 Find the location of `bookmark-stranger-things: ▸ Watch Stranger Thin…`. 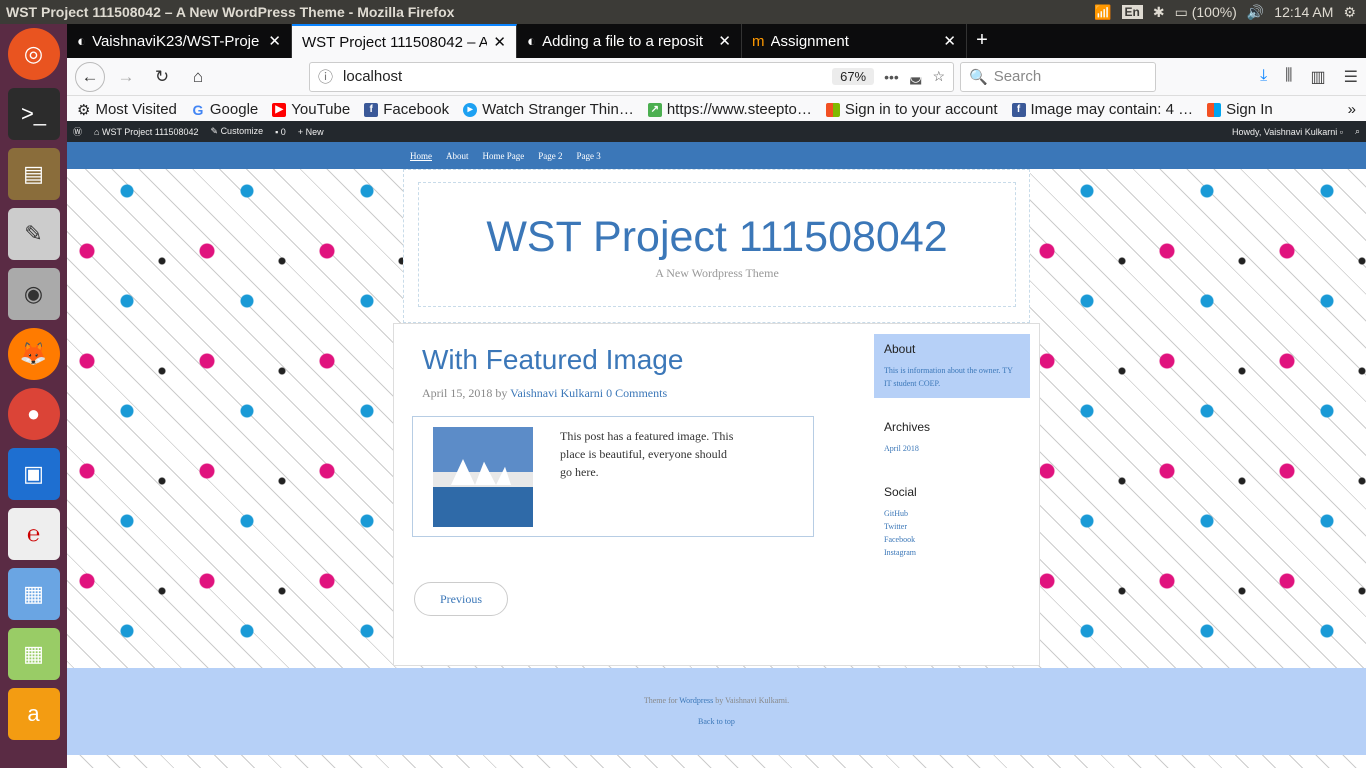

bookmark-stranger-things: ▸ Watch Stranger Thin… is located at coordinates (548, 109).